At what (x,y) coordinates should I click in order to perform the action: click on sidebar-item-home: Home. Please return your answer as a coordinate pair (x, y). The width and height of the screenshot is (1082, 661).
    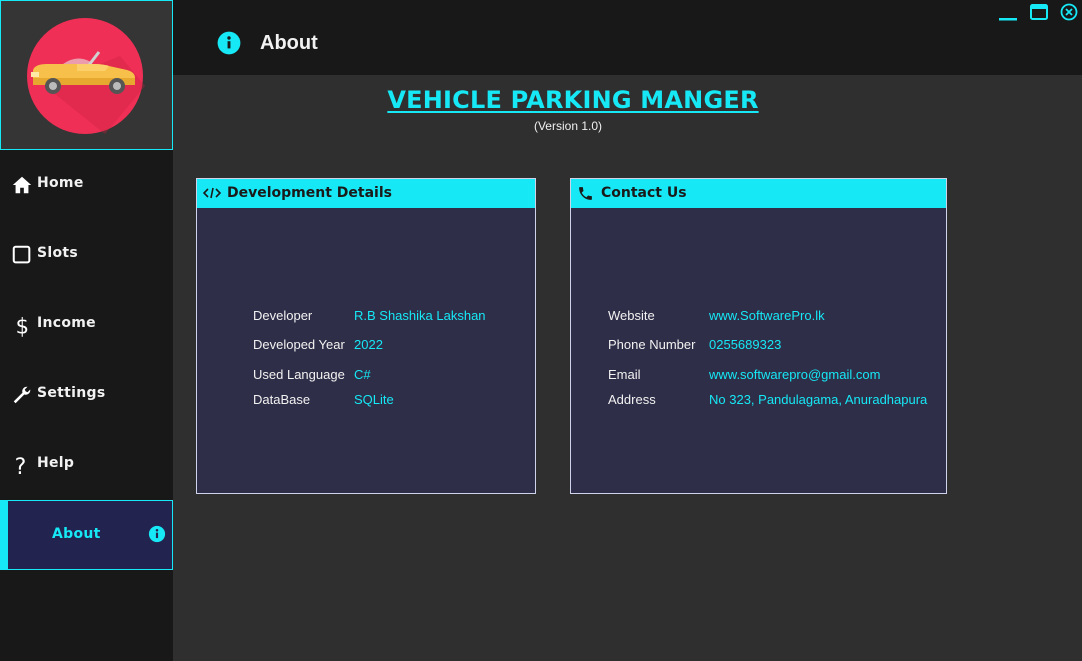
    Looking at the image, I should click on (86, 185).